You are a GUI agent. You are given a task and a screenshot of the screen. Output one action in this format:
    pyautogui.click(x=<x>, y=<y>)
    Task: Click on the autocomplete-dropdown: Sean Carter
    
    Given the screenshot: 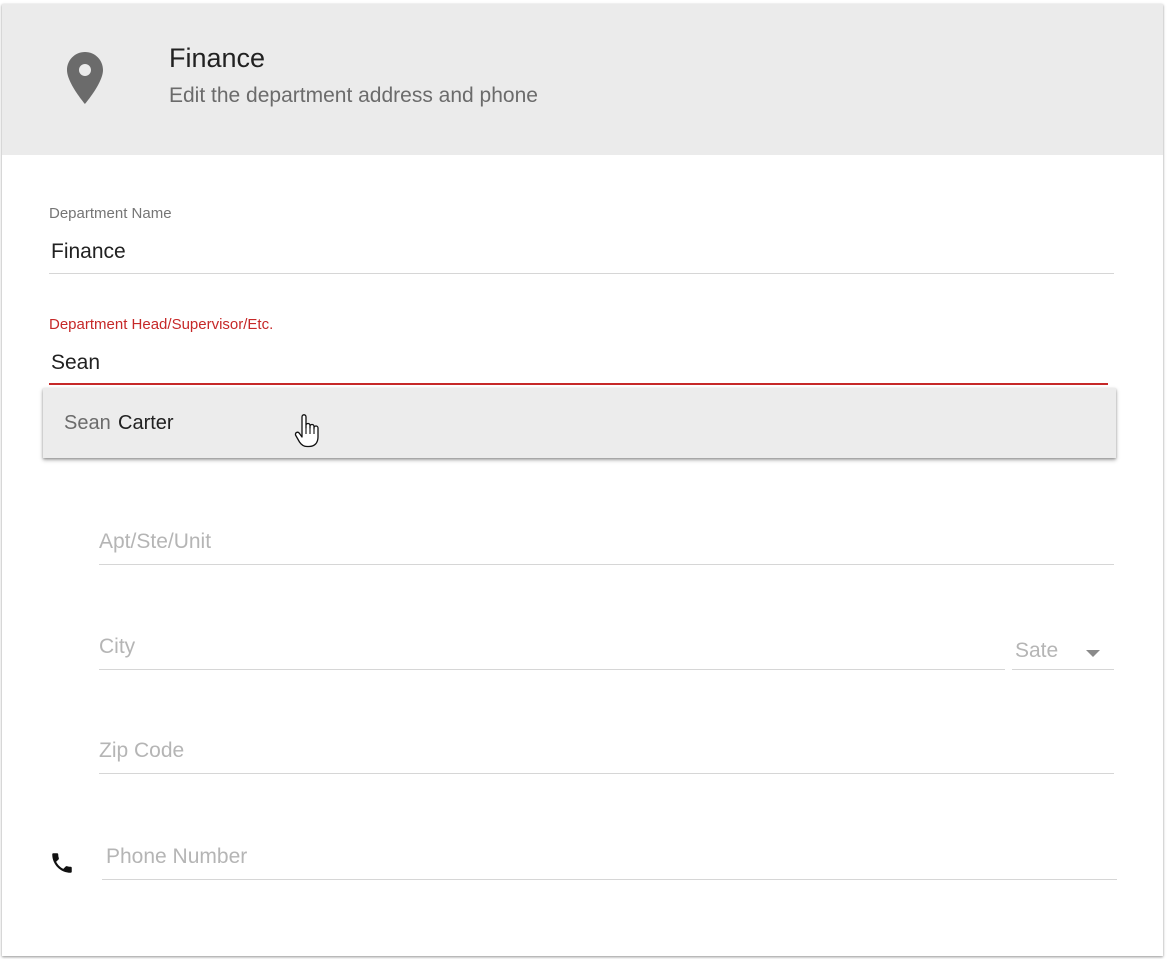 What is the action you would take?
    pyautogui.click(x=579, y=423)
    